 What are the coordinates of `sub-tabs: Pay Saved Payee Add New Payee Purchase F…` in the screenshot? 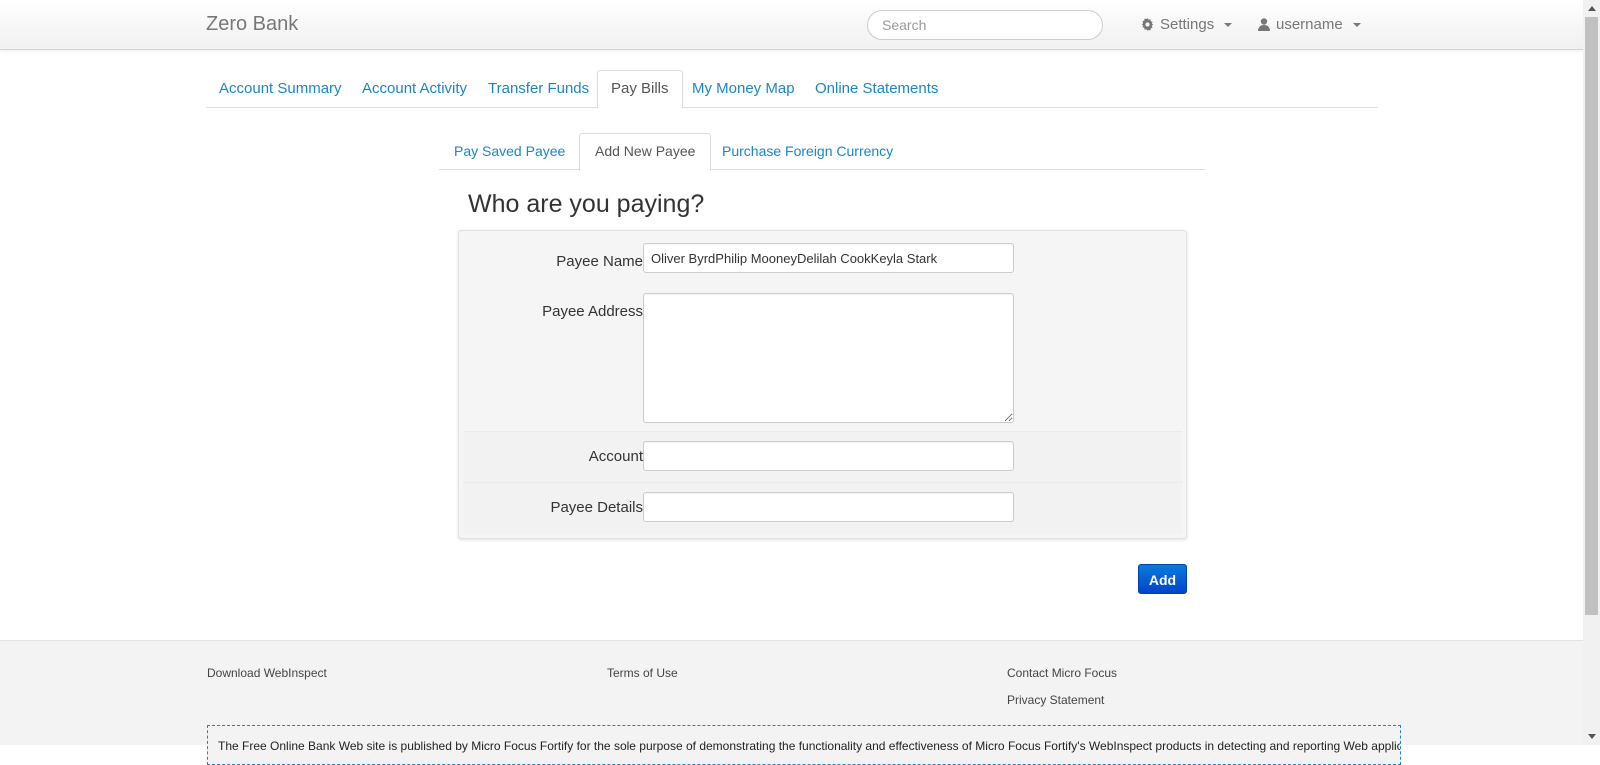 It's located at (822, 152).